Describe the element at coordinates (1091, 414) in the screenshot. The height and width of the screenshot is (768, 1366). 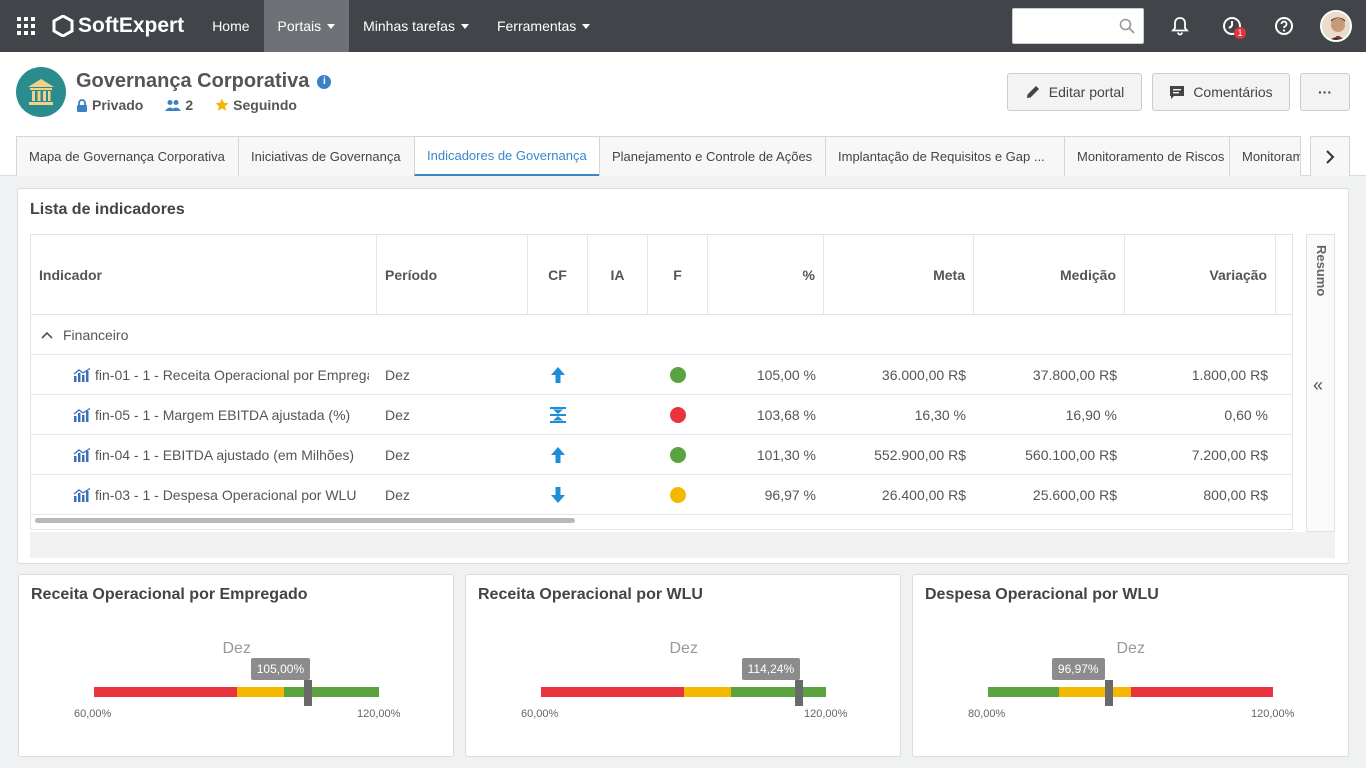
I see `medicao-cell: 16,90 %` at that location.